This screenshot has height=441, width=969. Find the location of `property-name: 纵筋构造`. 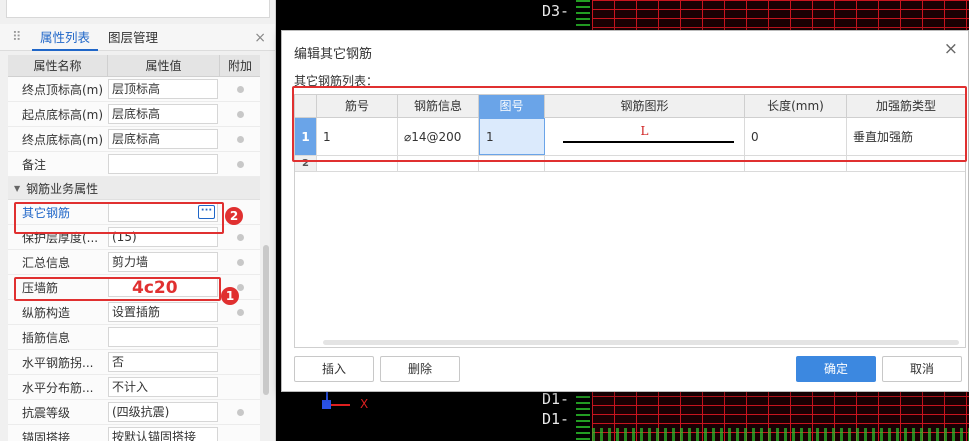

property-name: 纵筋构造 is located at coordinates (46, 312).